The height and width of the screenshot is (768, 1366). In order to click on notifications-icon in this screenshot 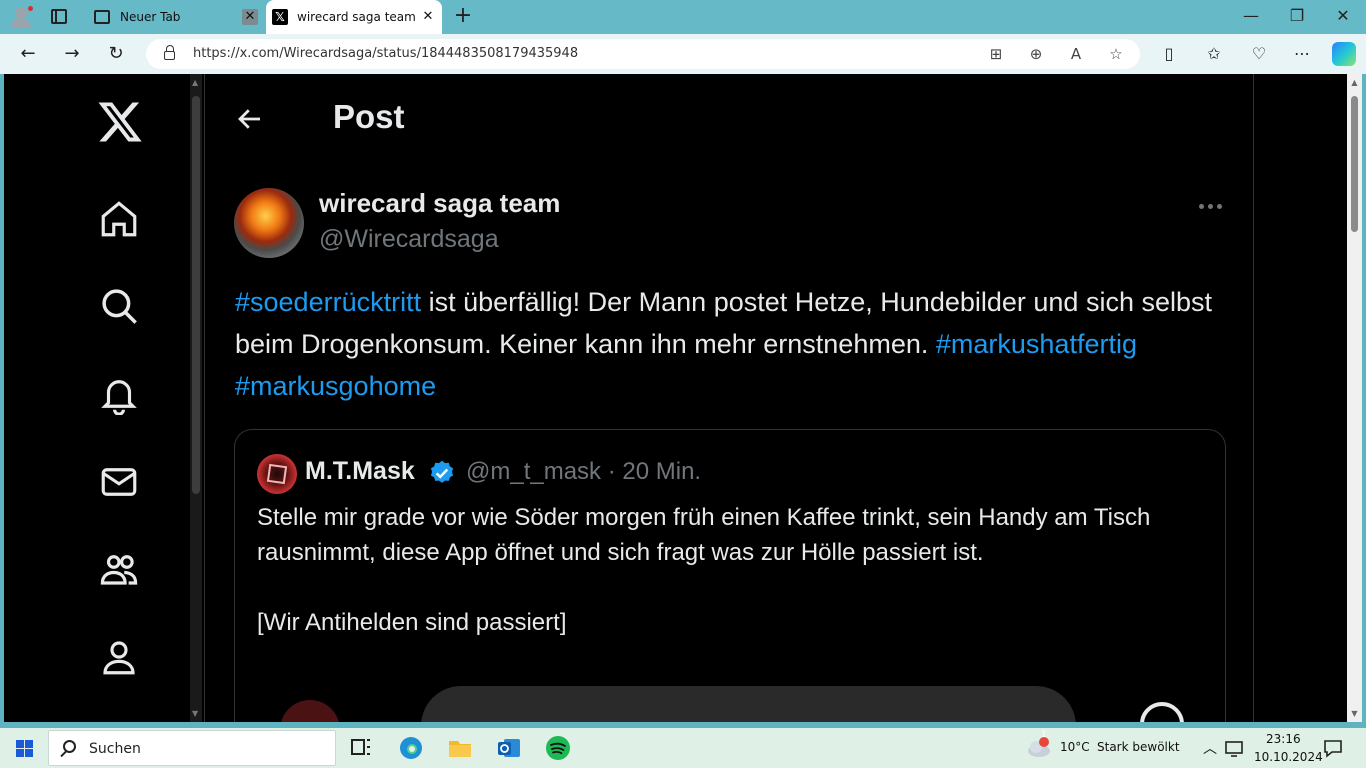, I will do `click(119, 394)`.